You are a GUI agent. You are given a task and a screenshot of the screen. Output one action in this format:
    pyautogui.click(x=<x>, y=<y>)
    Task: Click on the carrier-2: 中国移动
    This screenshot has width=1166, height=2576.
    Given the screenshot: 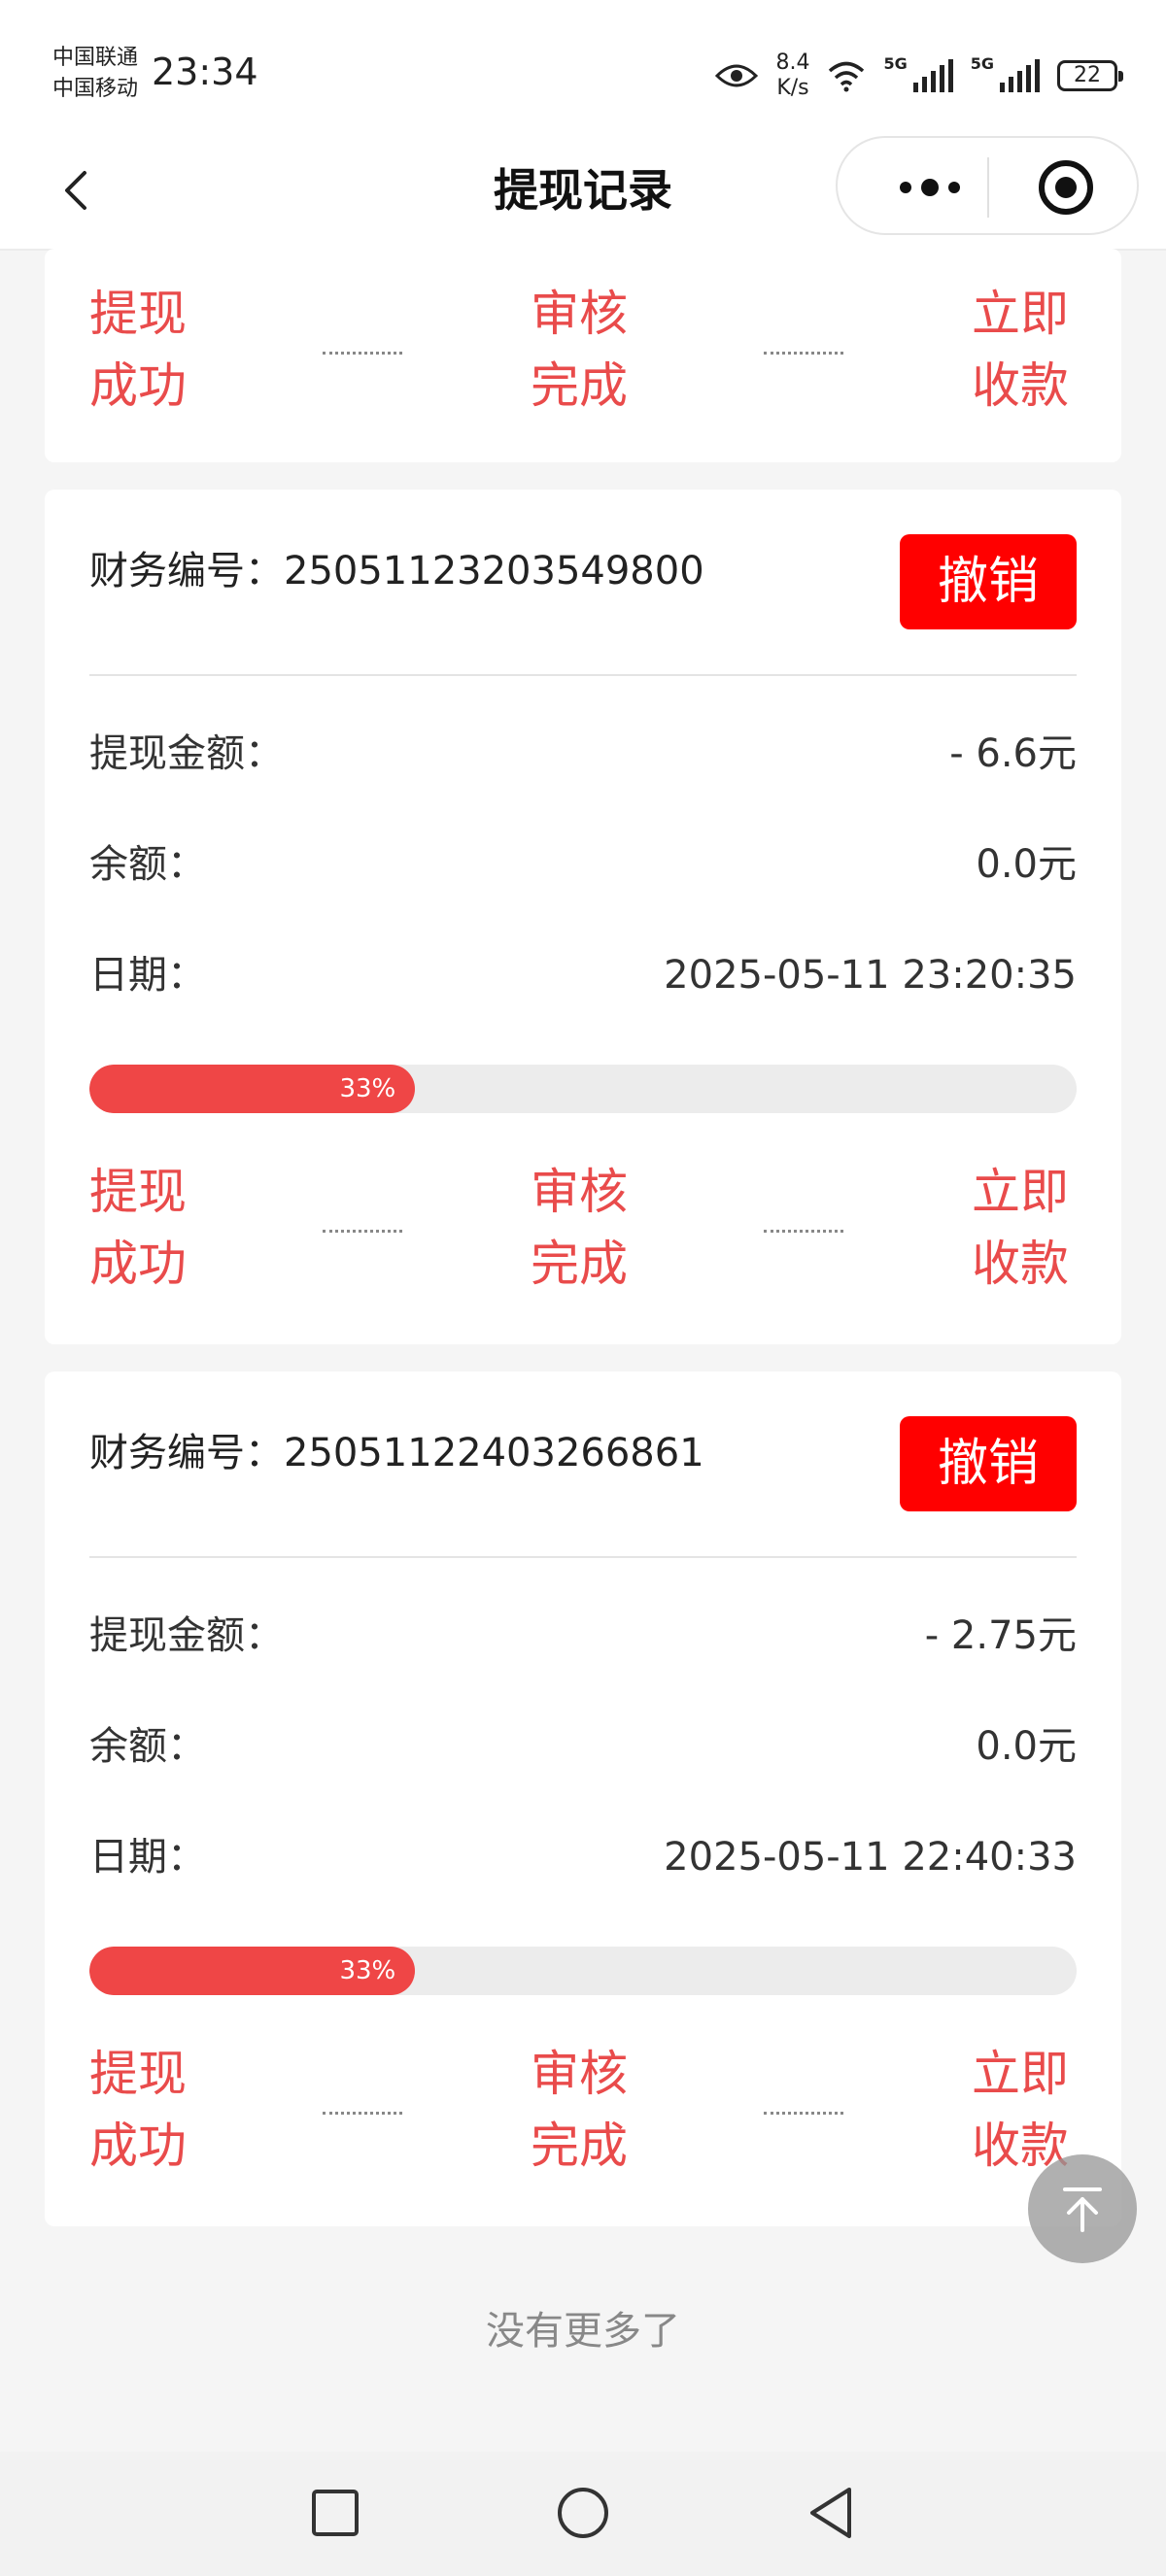 What is the action you would take?
    pyautogui.click(x=95, y=89)
    